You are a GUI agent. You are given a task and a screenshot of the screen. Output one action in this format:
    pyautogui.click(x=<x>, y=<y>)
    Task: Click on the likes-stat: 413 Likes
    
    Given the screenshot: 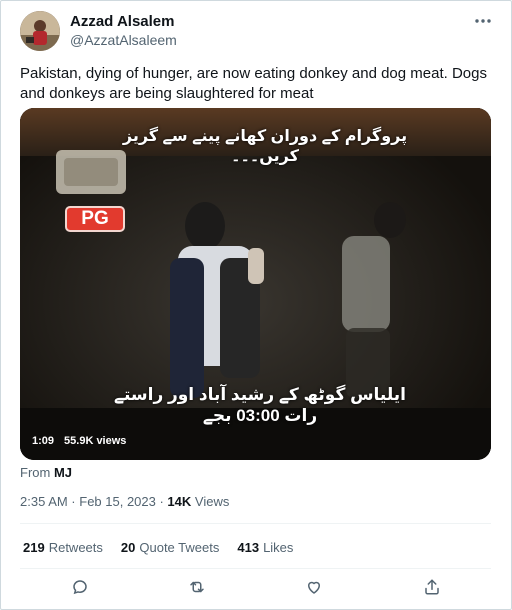 What is the action you would take?
    pyautogui.click(x=265, y=547)
    